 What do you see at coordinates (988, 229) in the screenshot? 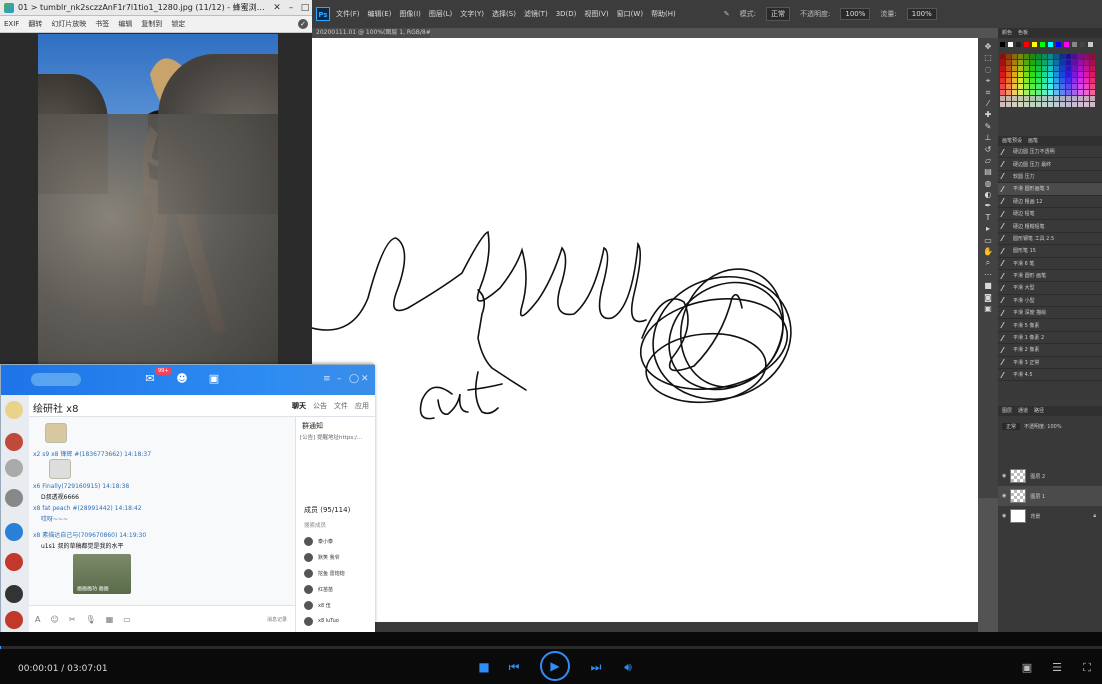
I see `path-select-icon: ▸` at bounding box center [988, 229].